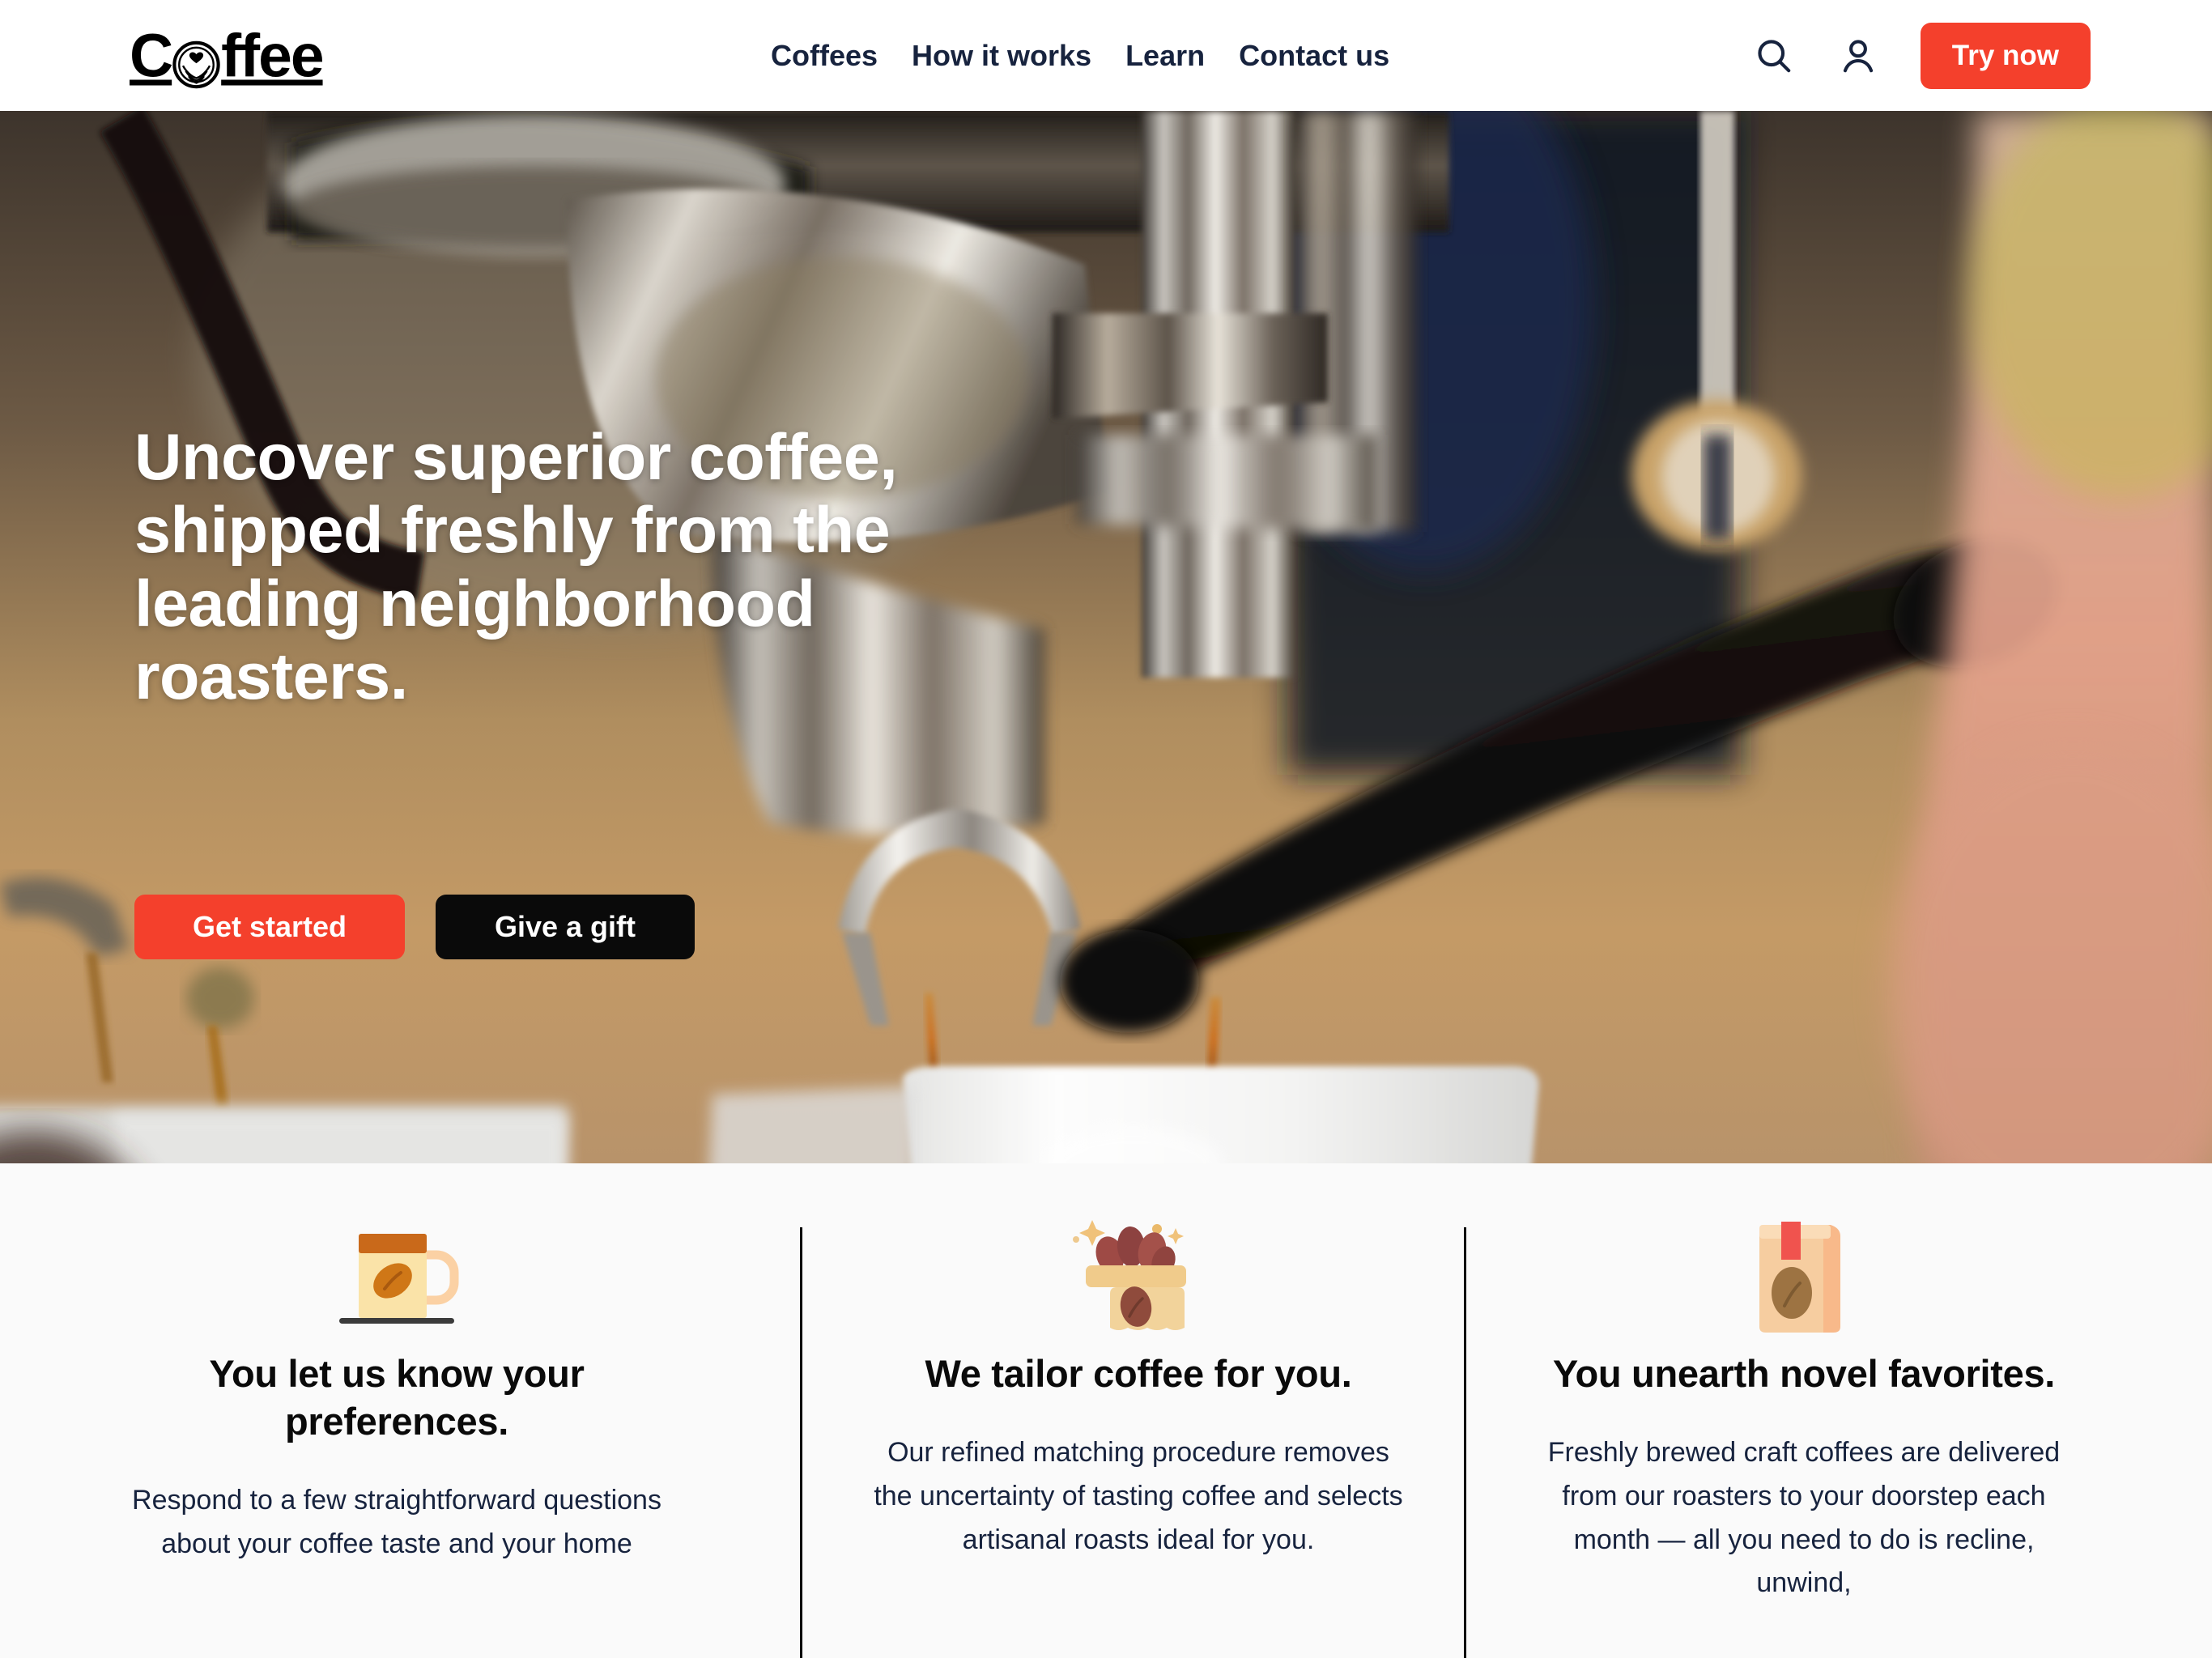  I want to click on hero-title-line-3: leading neighborhood, so click(475, 603).